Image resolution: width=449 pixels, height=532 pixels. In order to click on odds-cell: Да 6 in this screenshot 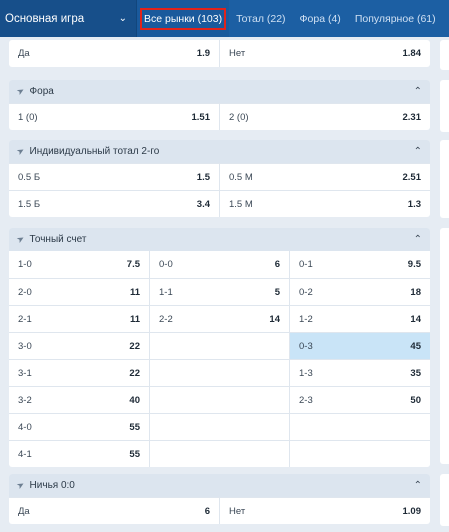, I will do `click(114, 511)`.